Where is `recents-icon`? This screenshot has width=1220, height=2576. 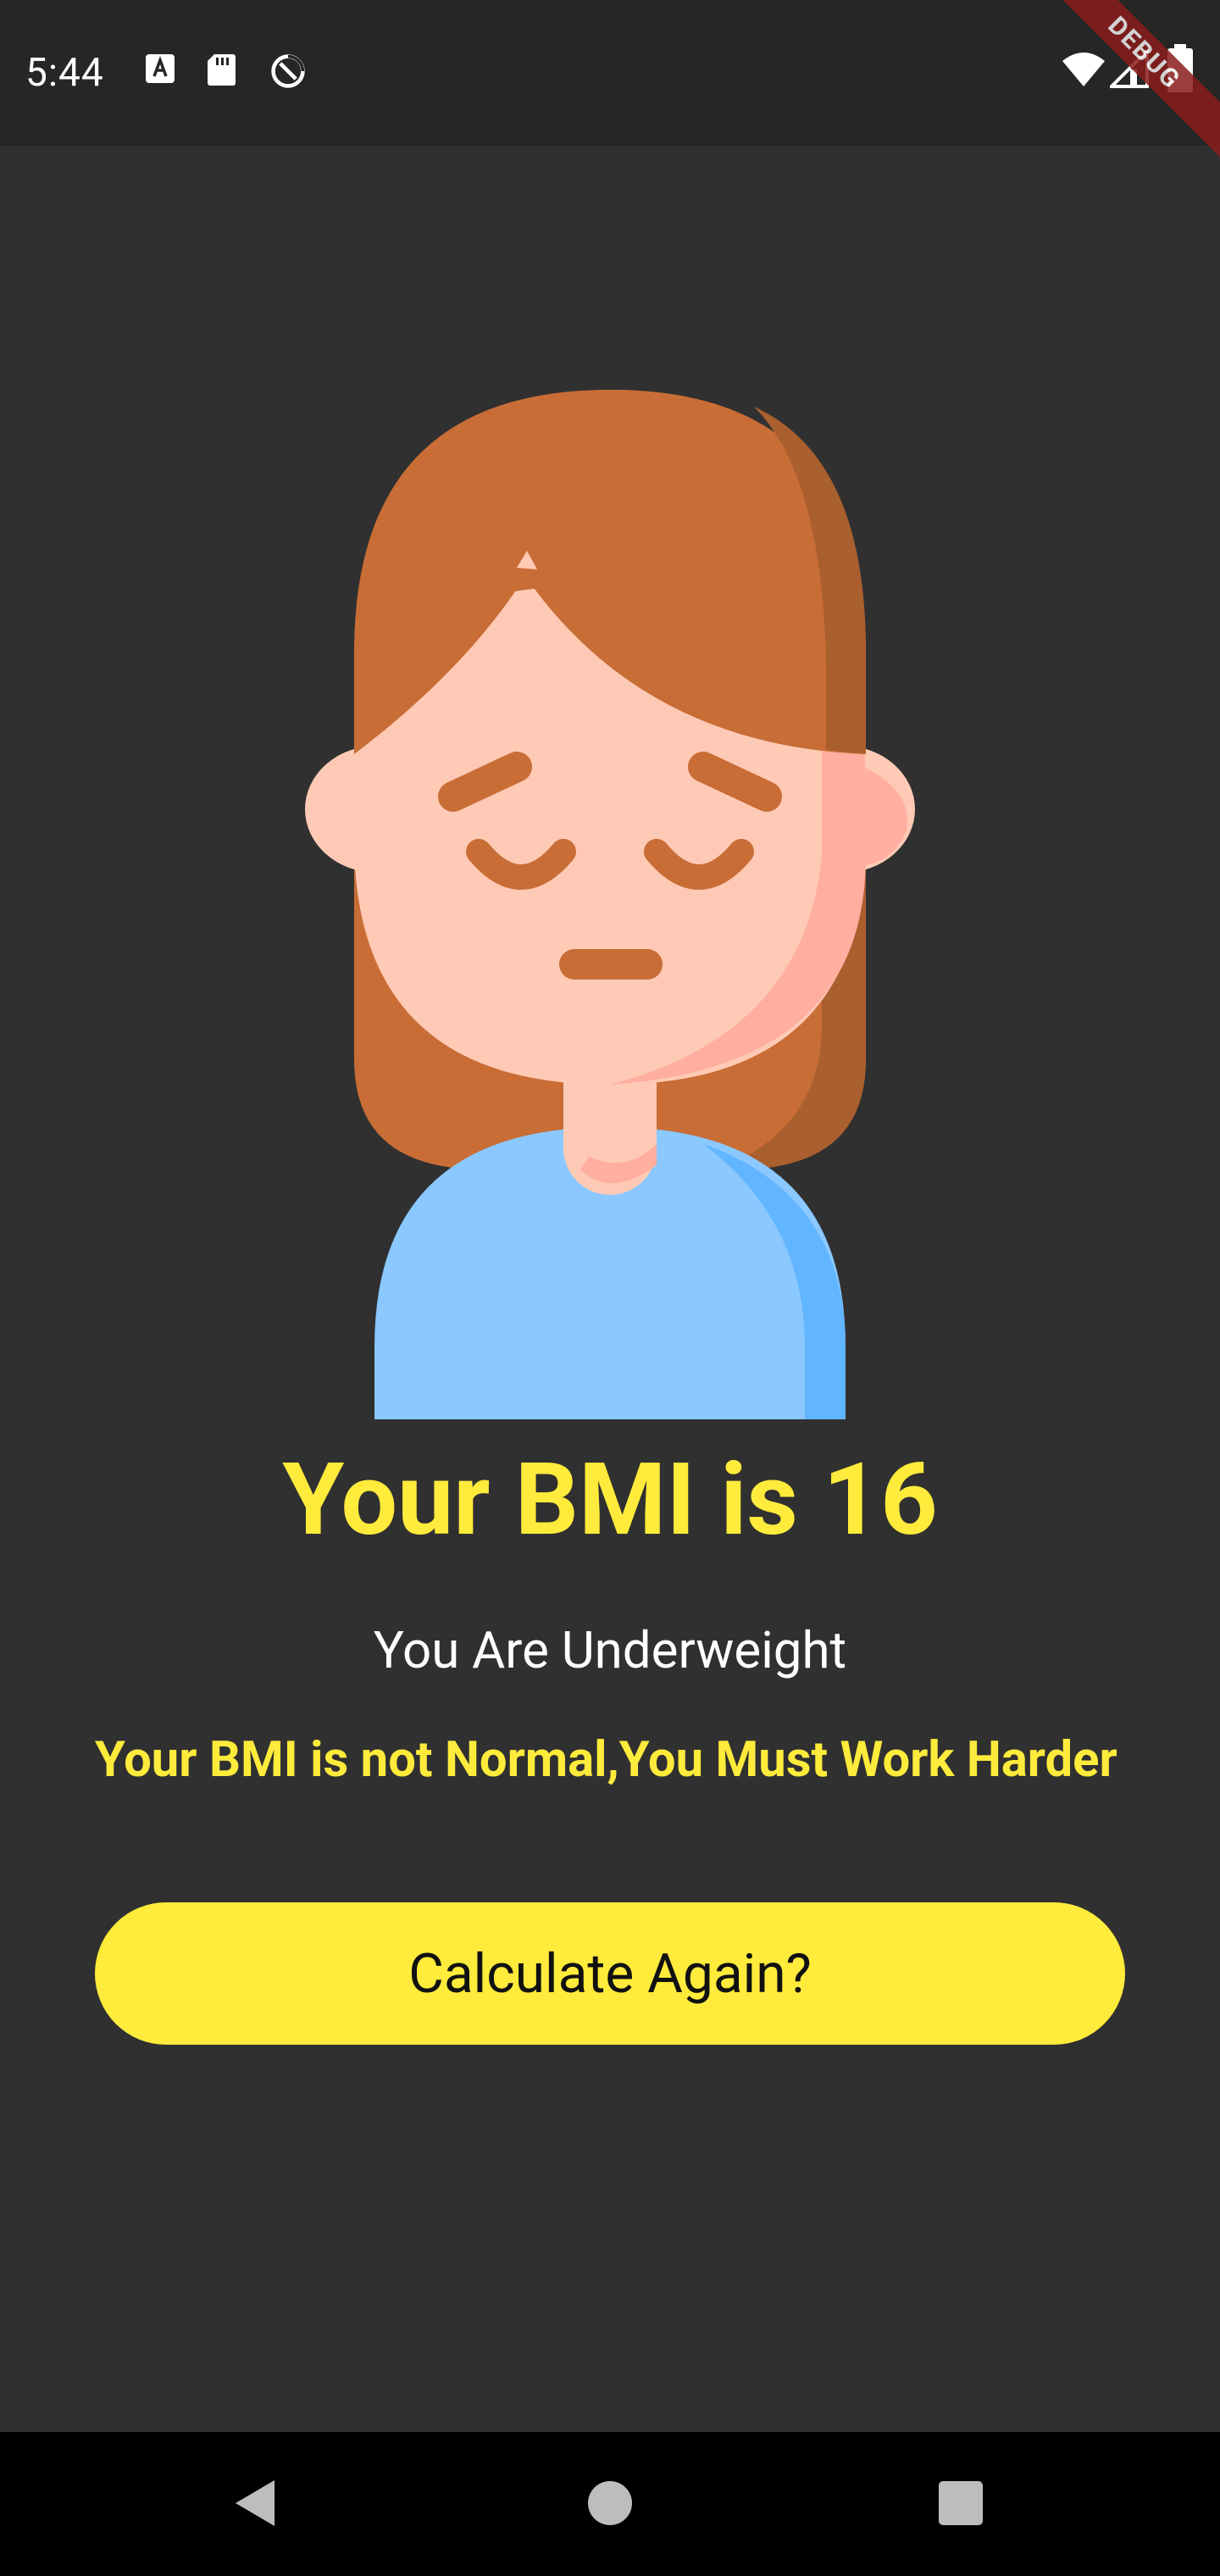 recents-icon is located at coordinates (961, 2503).